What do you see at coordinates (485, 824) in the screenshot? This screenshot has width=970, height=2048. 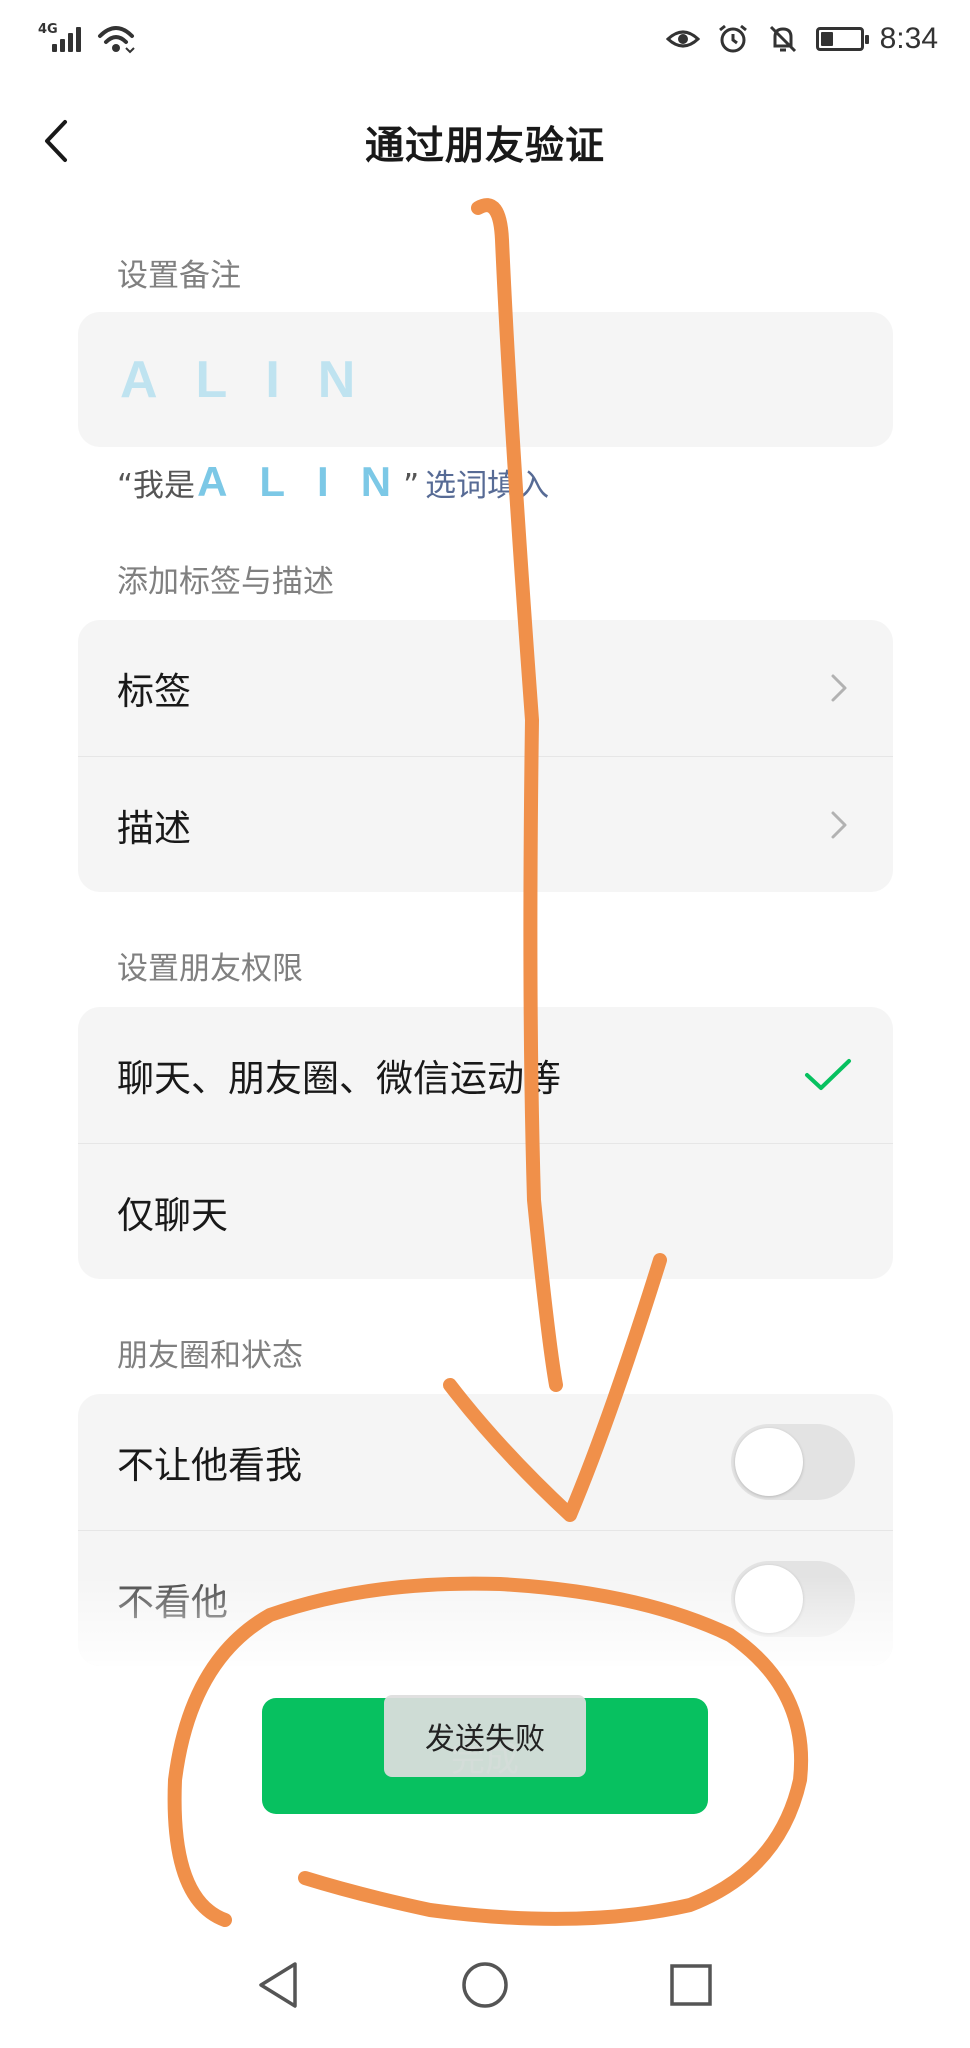 I see `description-row: 描述` at bounding box center [485, 824].